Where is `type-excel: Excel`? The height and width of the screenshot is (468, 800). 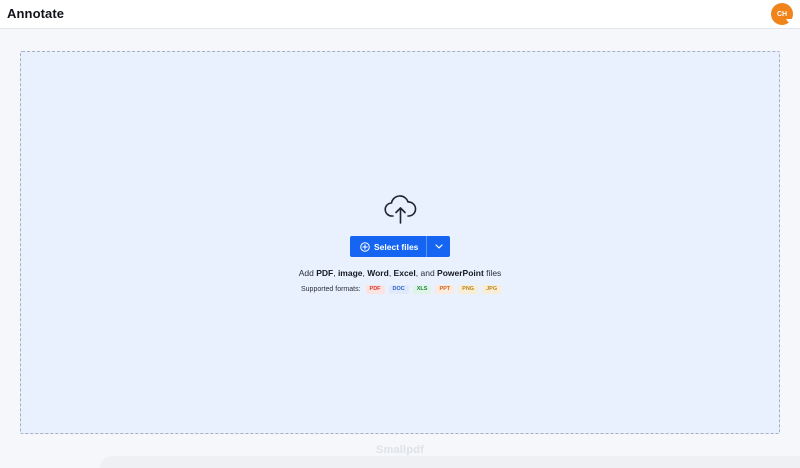
type-excel: Excel is located at coordinates (404, 273).